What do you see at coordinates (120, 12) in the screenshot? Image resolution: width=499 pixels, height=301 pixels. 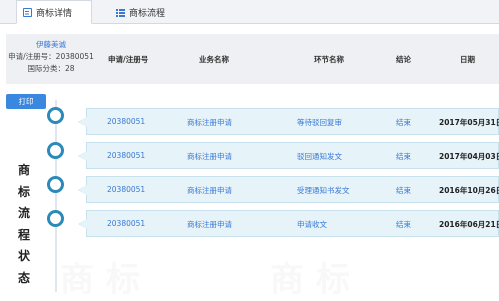 I see `list-icon` at bounding box center [120, 12].